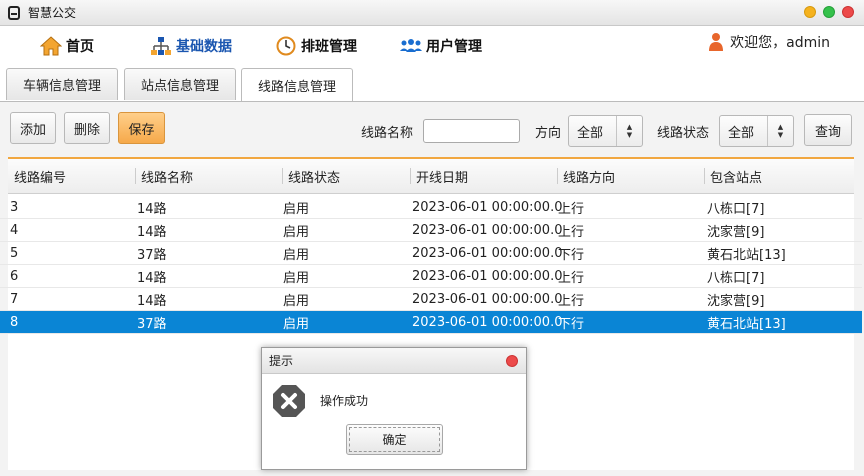  I want to click on column-header: 线路方向, so click(589, 176).